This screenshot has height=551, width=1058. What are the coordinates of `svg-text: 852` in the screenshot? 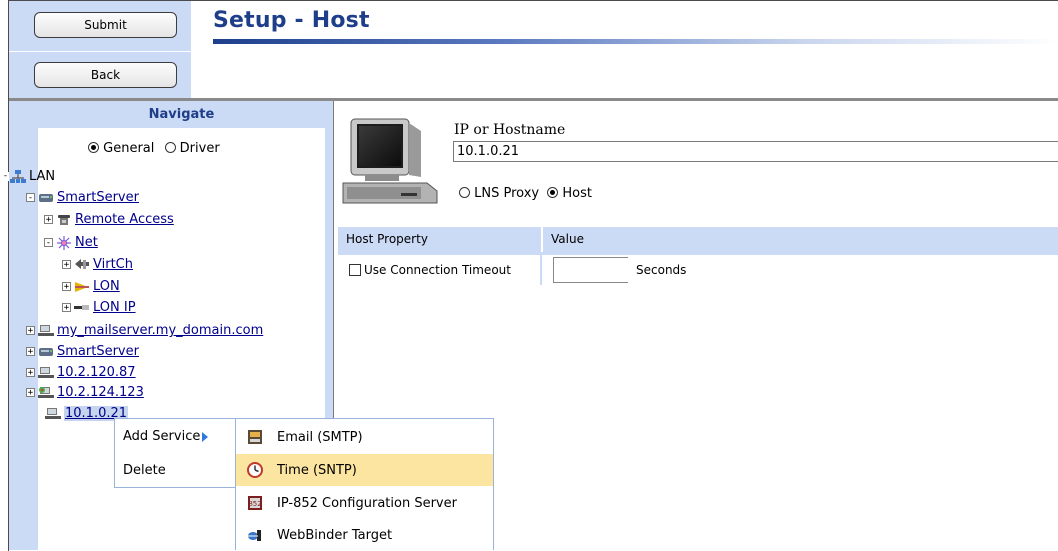 It's located at (254, 504).